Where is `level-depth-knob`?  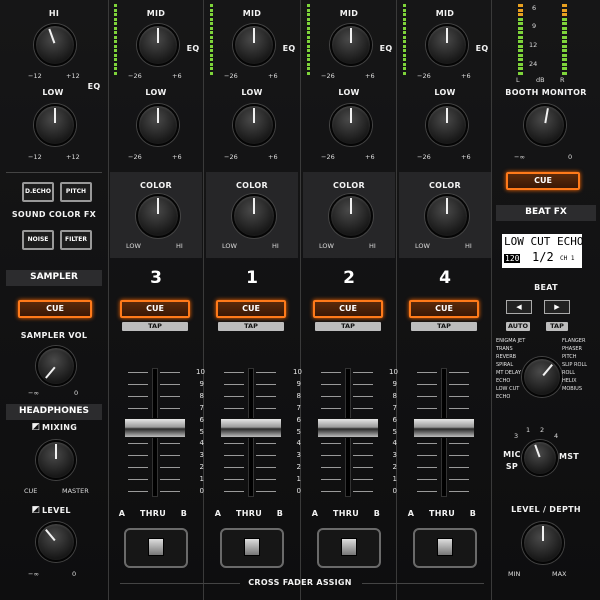
level-depth-knob is located at coordinates (543, 543).